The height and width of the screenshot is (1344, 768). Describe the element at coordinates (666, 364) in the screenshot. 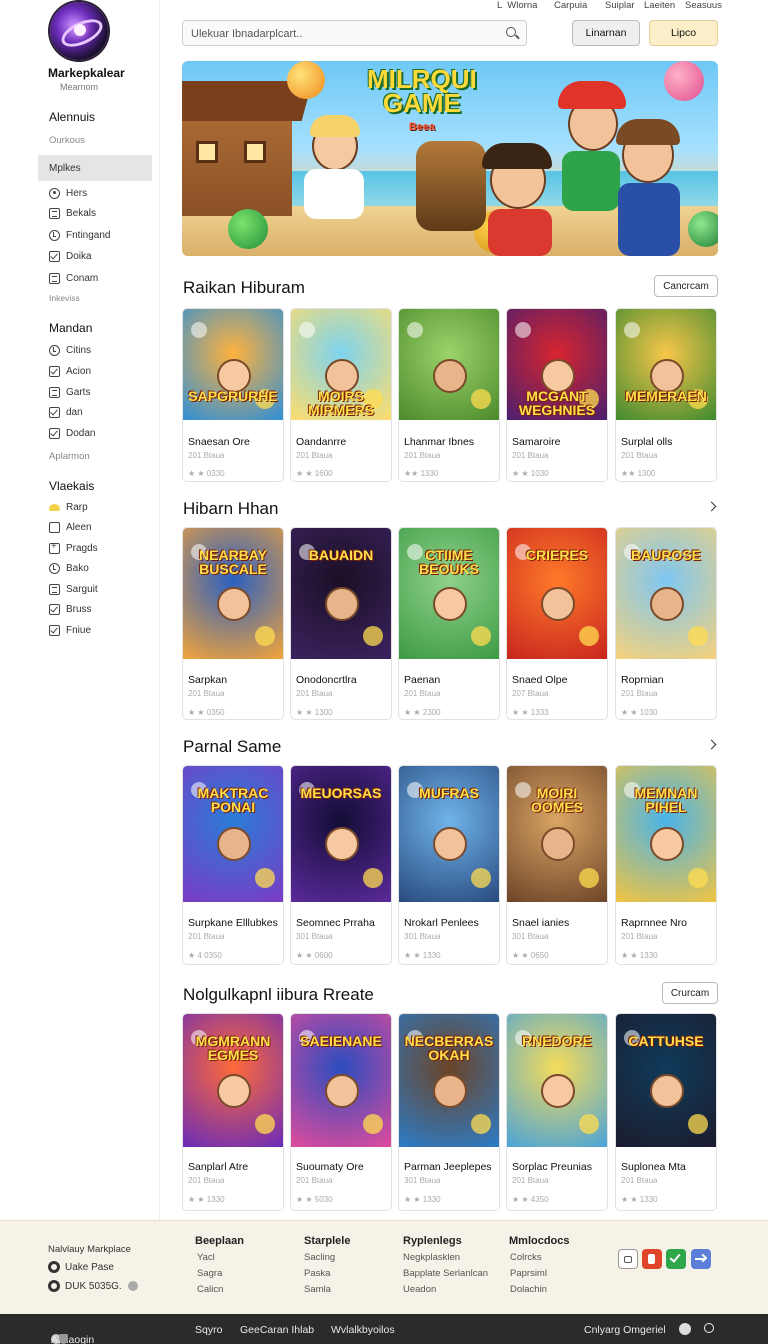

I see `game-card-thumbnail: MEMERAEN` at that location.